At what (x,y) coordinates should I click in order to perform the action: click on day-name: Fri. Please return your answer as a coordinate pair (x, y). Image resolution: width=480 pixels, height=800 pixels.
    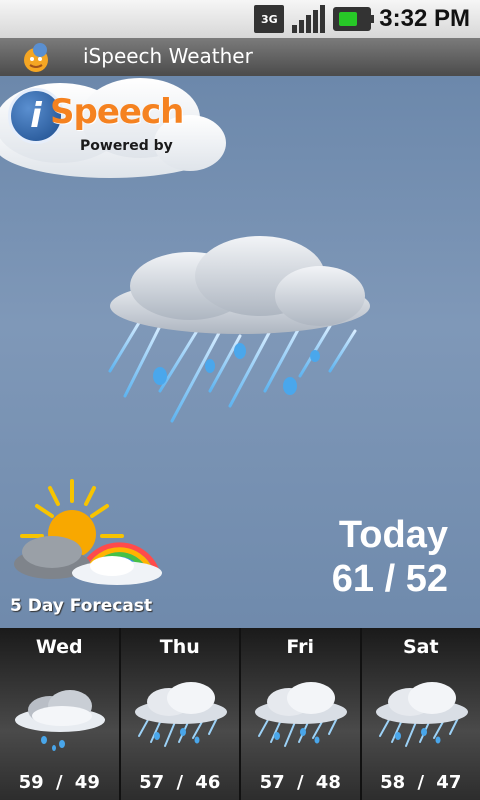
    Looking at the image, I should click on (300, 647).